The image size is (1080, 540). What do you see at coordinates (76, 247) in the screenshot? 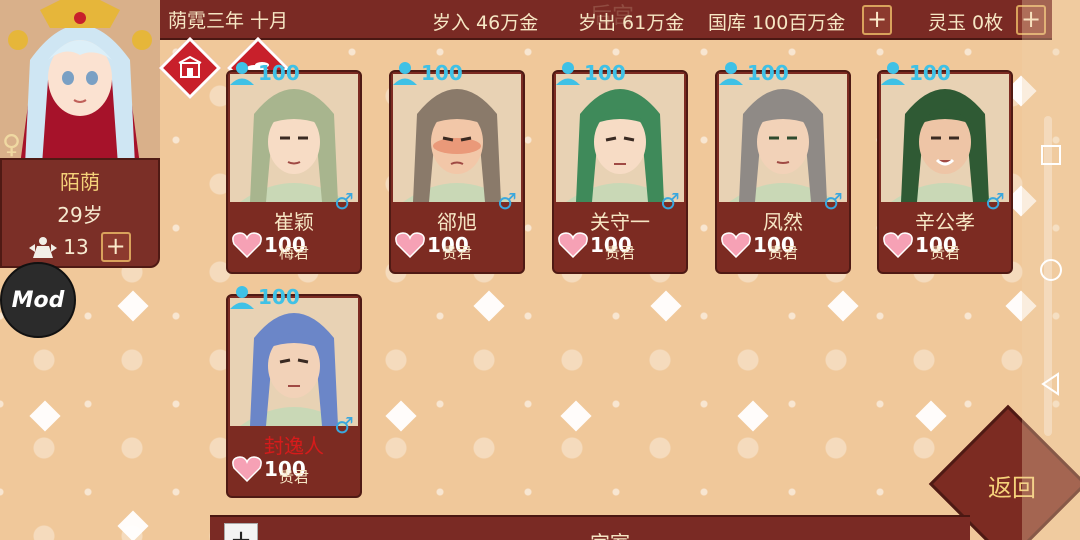
I see `followers-count: 13` at bounding box center [76, 247].